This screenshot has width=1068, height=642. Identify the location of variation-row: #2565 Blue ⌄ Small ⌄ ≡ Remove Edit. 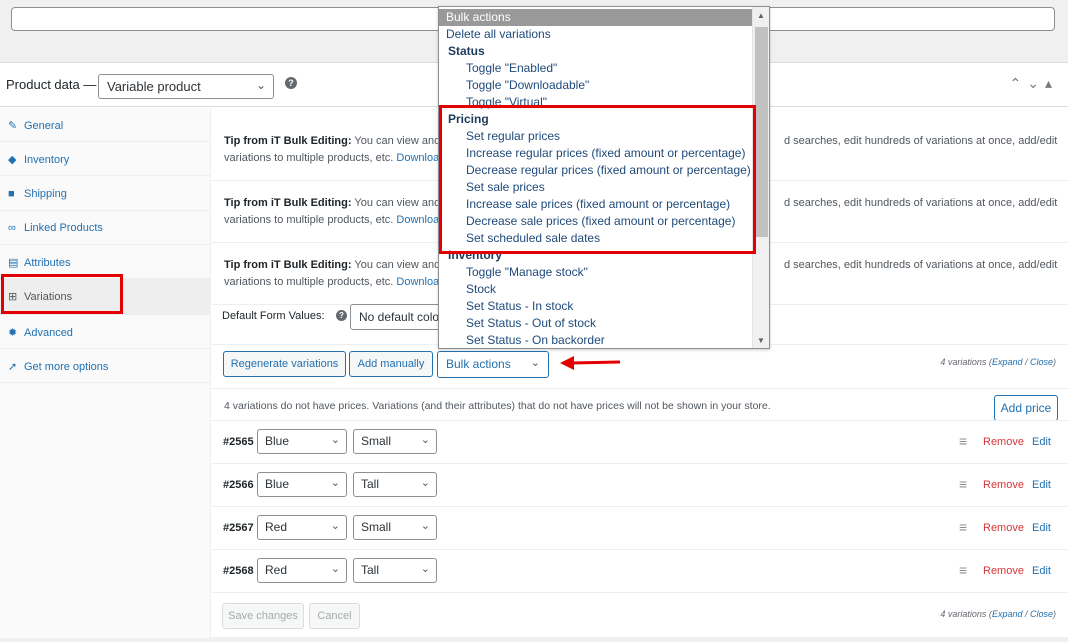
(640, 441).